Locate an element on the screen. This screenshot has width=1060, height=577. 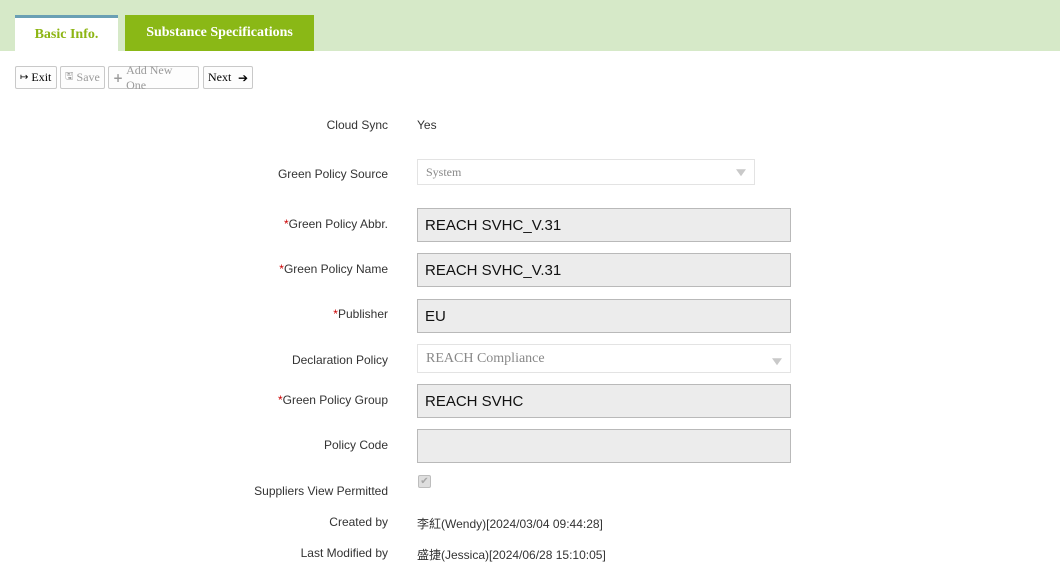
exit-button: ↦ Exit is located at coordinates (36, 77).